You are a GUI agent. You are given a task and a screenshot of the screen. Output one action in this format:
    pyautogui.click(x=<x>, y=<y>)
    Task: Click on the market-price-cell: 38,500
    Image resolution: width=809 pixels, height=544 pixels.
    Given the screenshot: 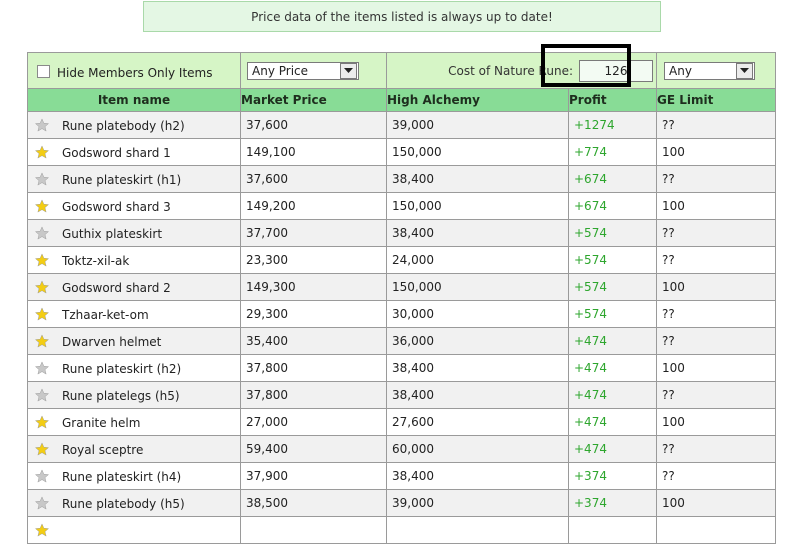 What is the action you would take?
    pyautogui.click(x=313, y=503)
    